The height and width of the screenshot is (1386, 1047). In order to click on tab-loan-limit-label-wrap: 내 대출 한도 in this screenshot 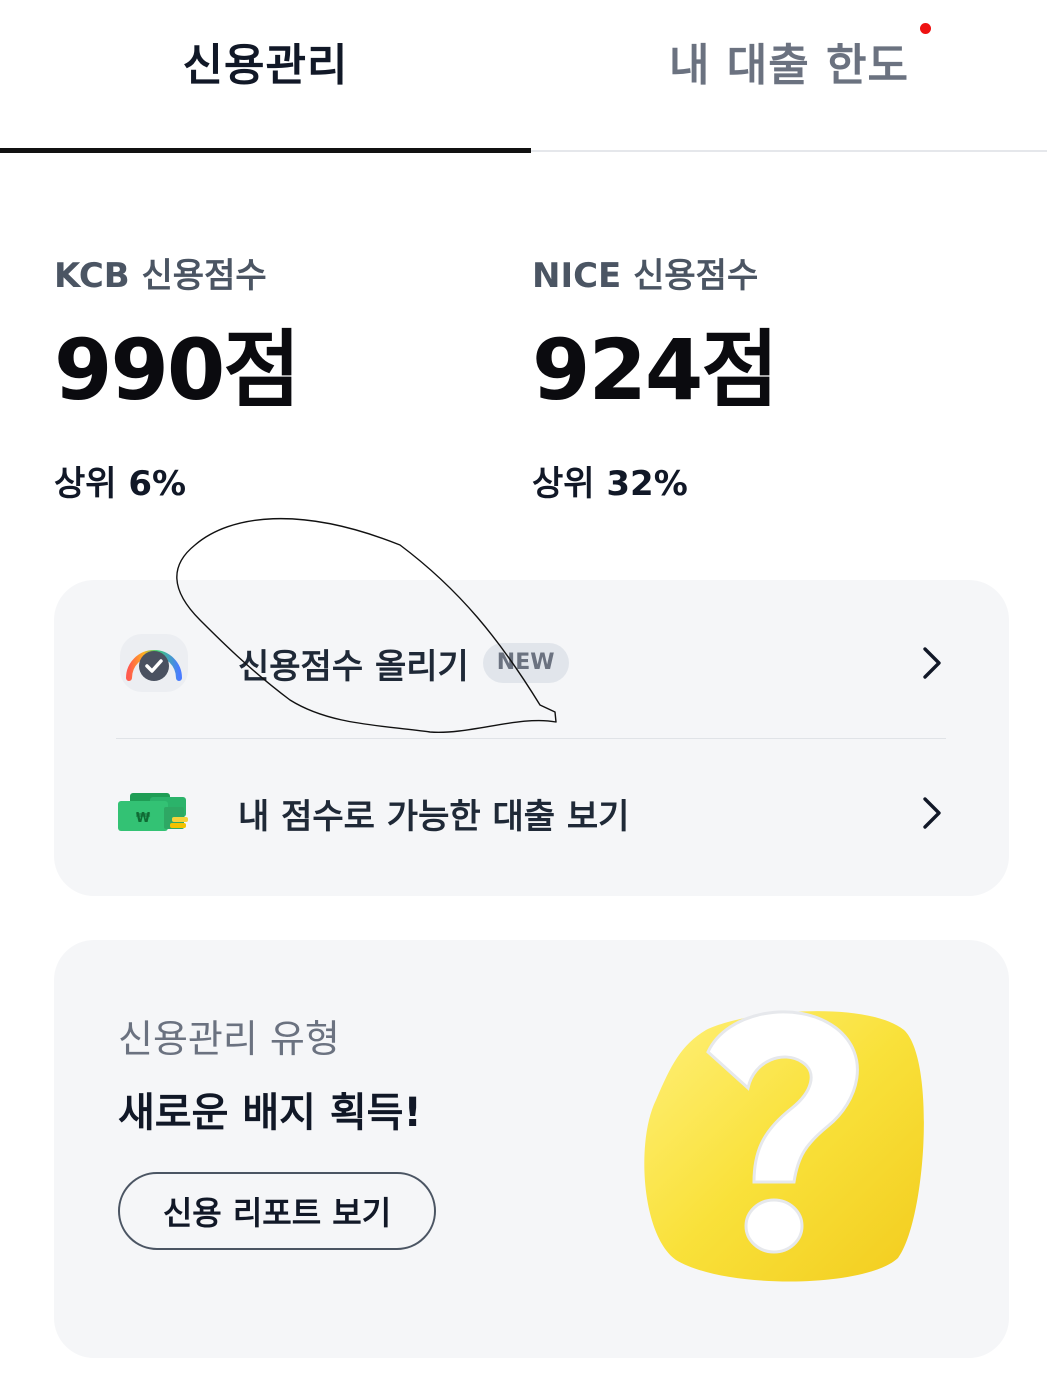, I will do `click(800, 58)`.